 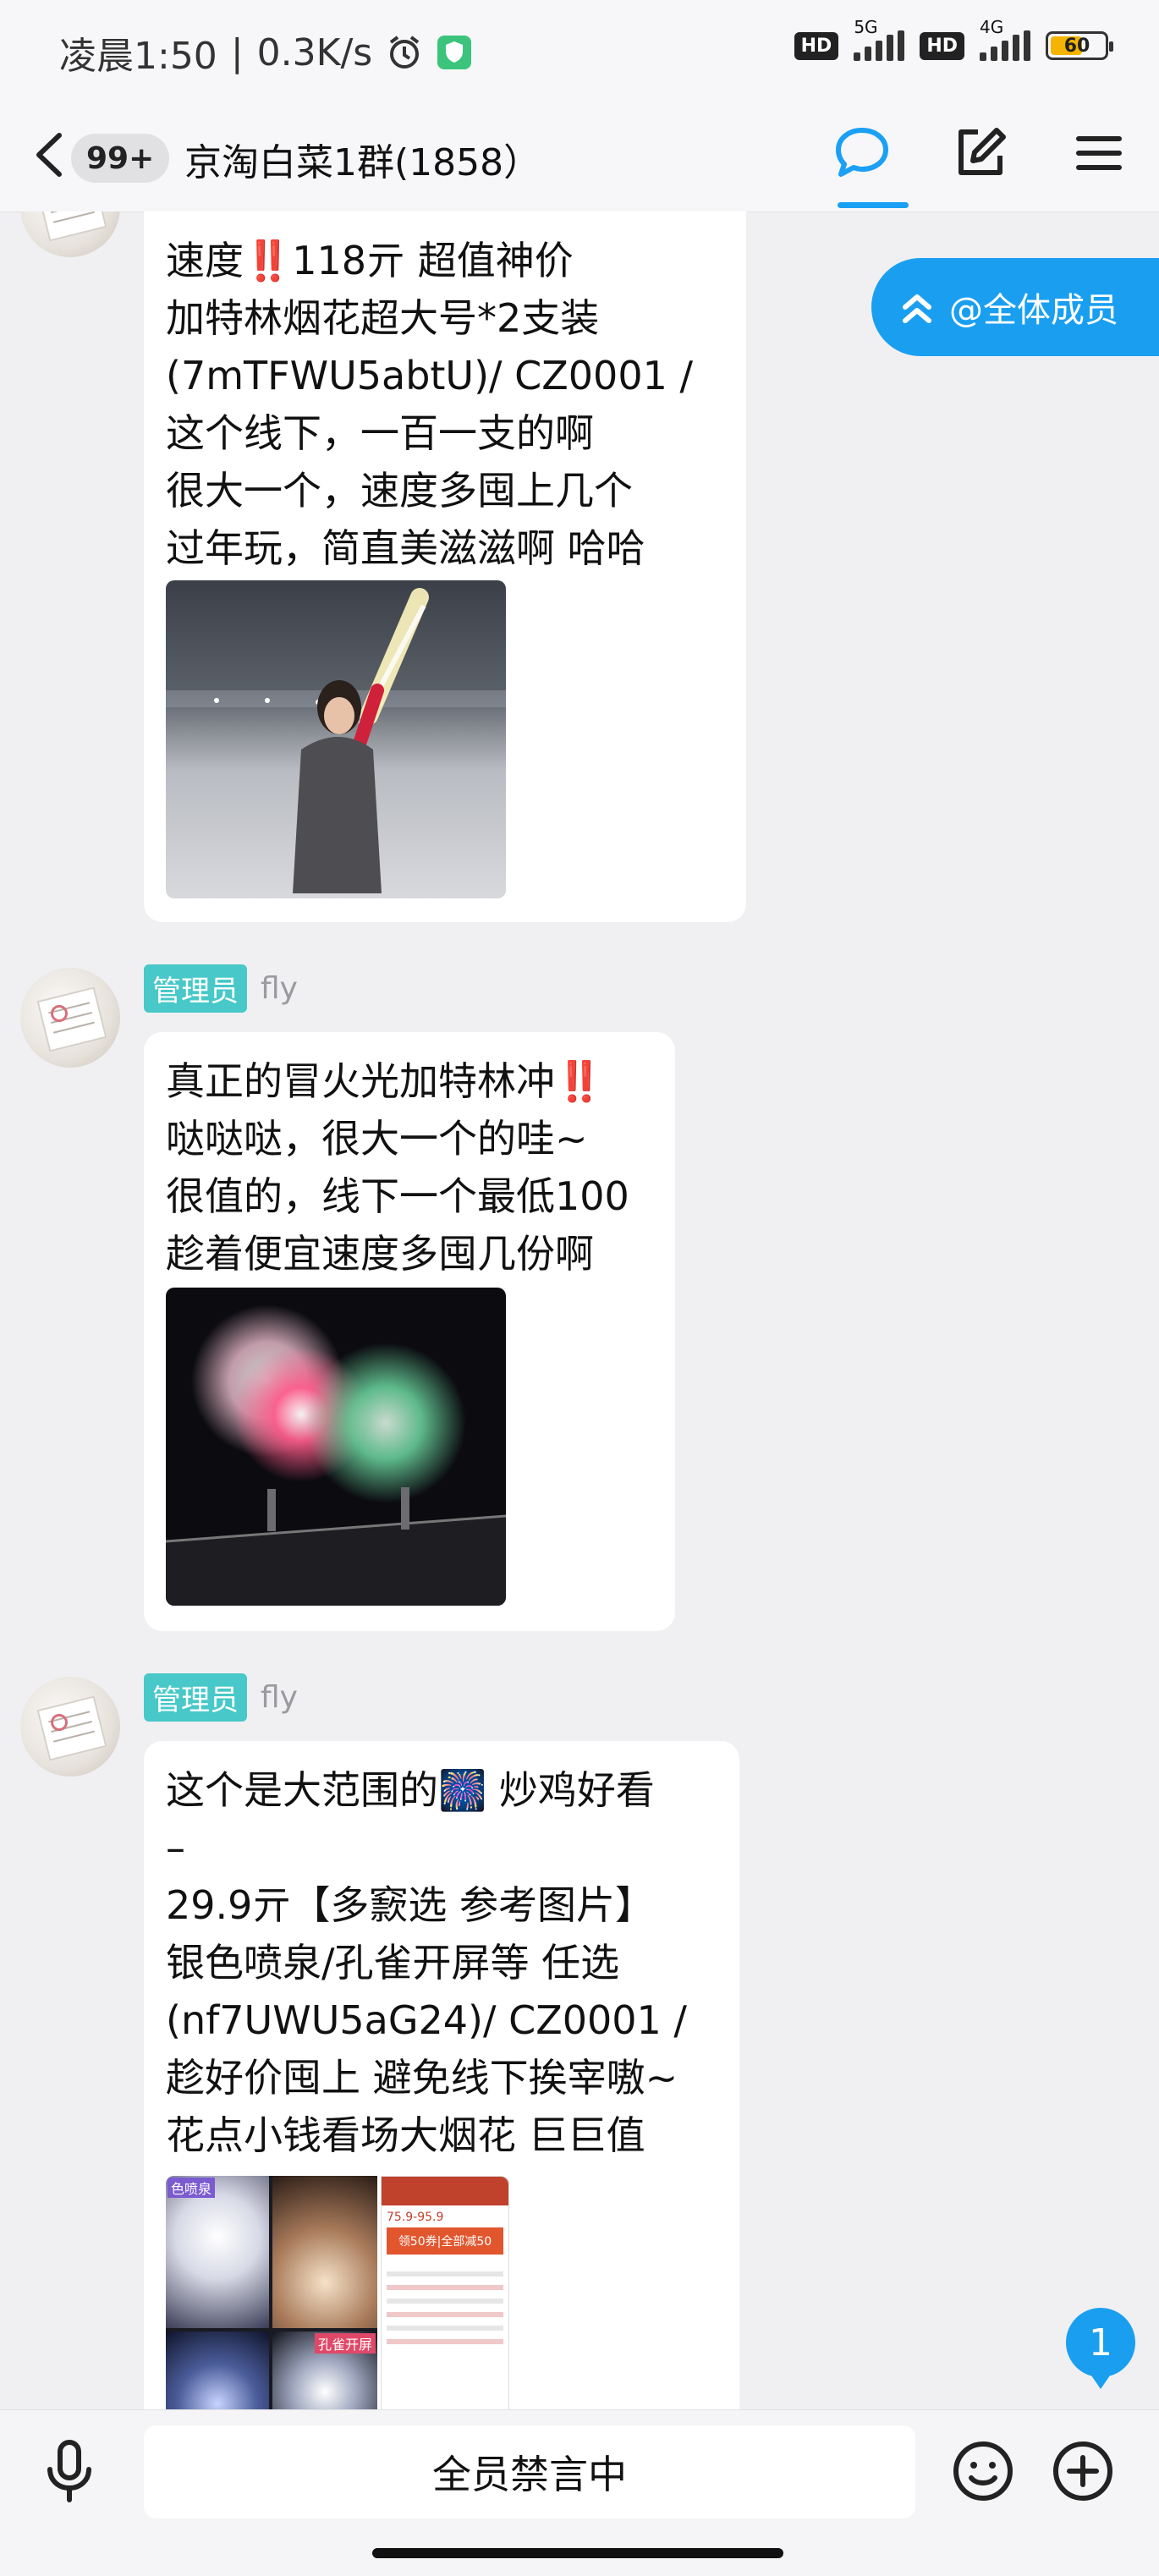 What do you see at coordinates (410, 1790) in the screenshot?
I see `message-line: 这个是大范围的🎆 炒鸡好看` at bounding box center [410, 1790].